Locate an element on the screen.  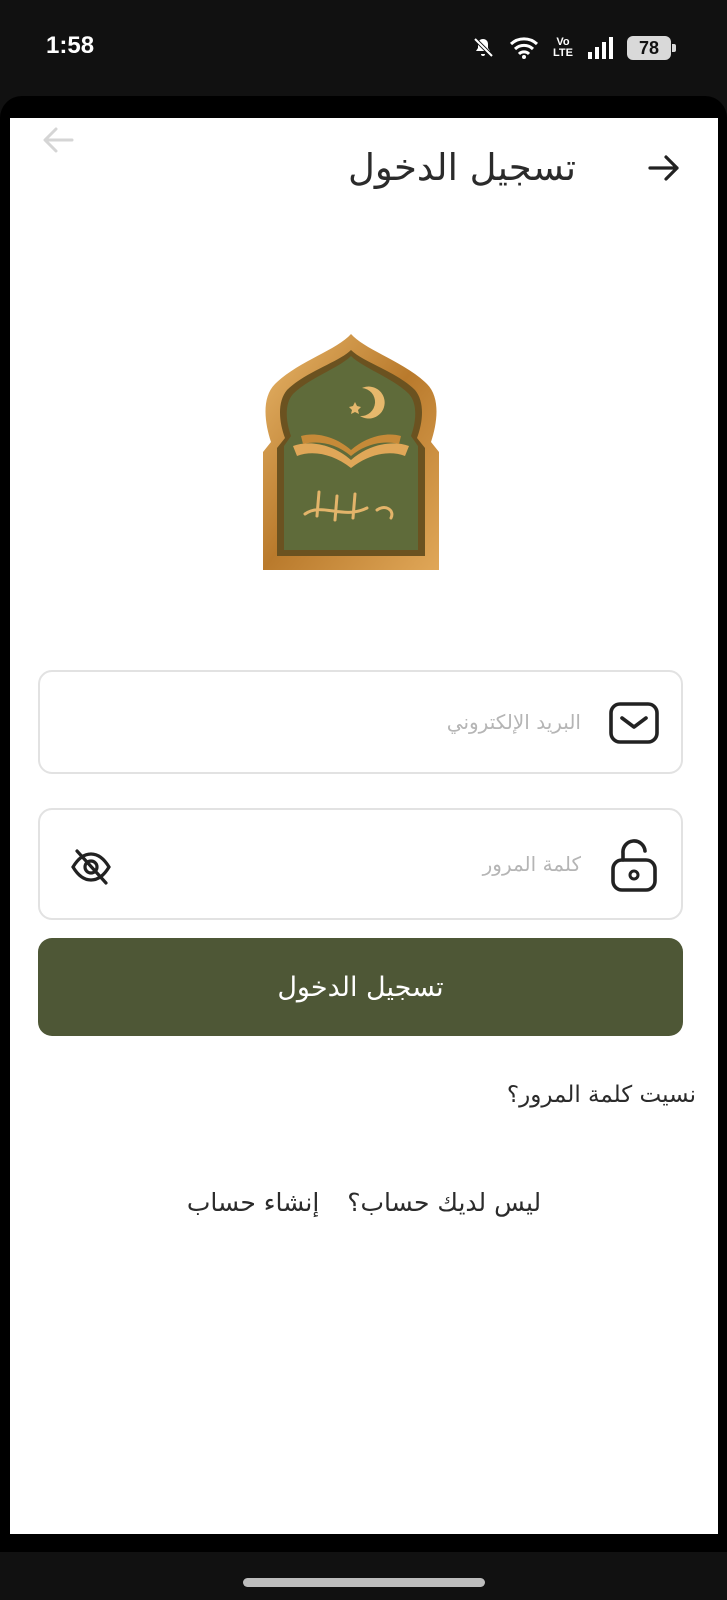
email-field is located at coordinates (360, 722).